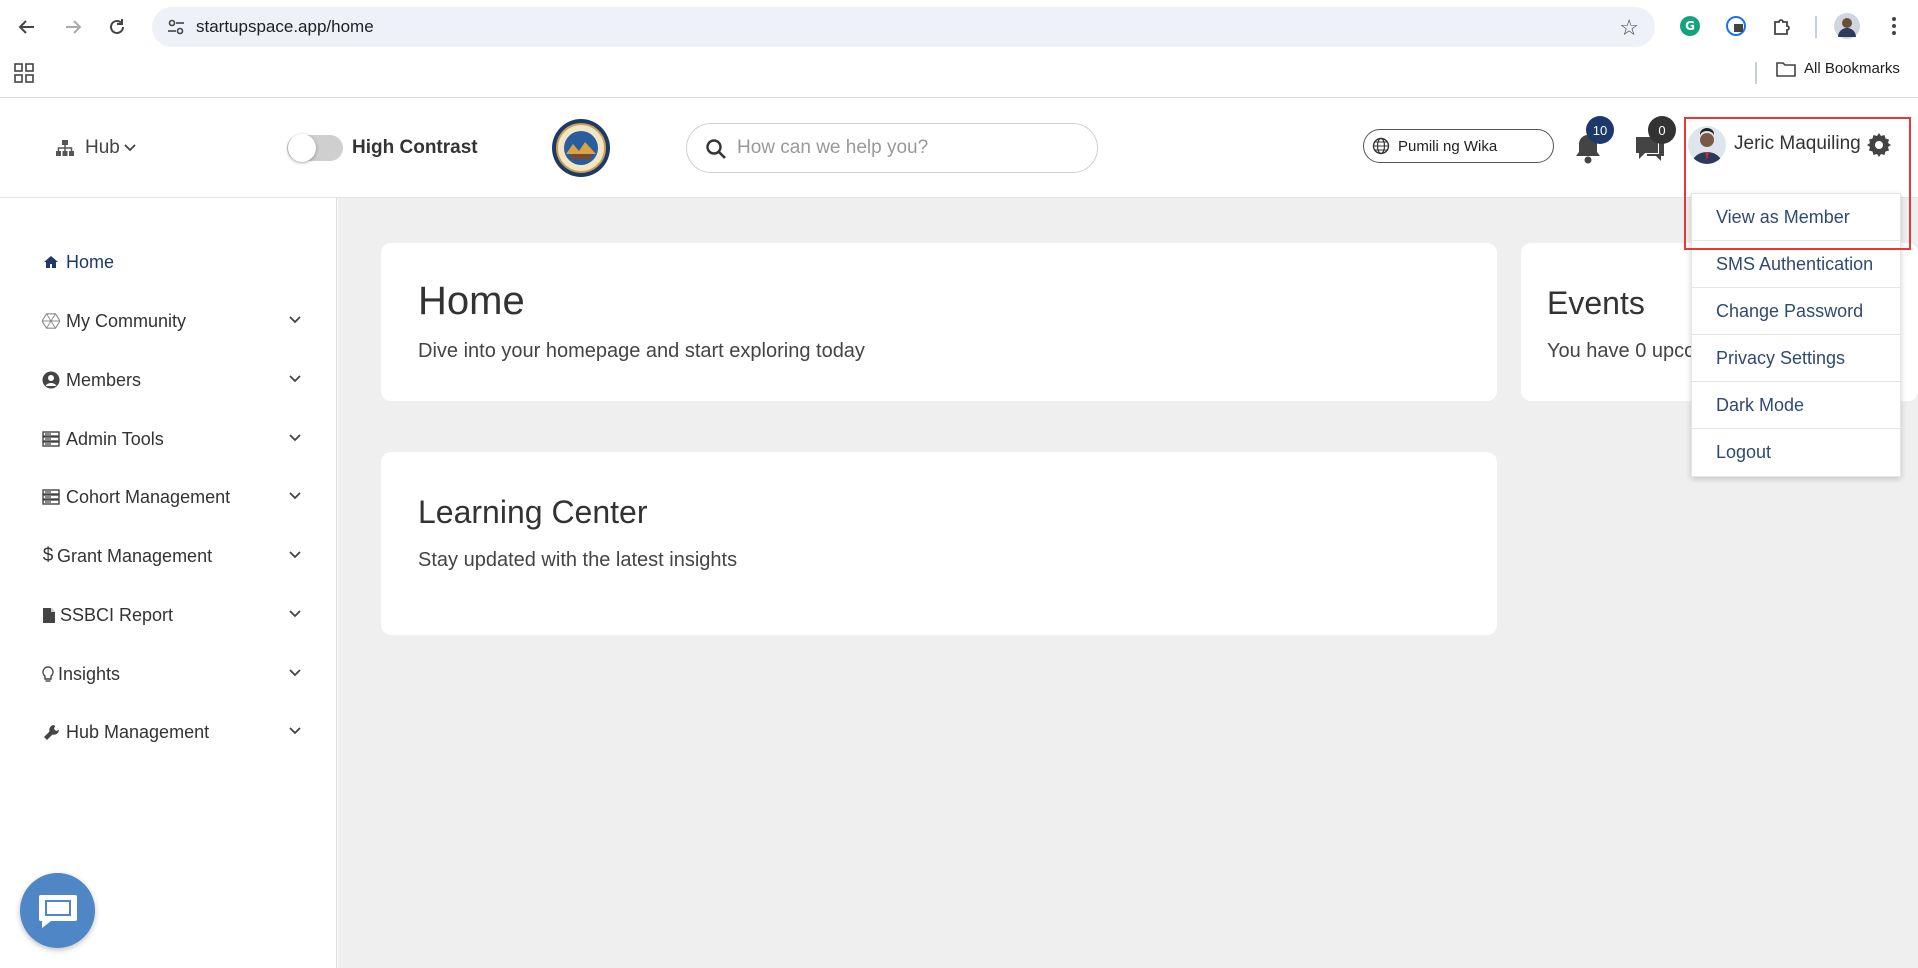 The image size is (1918, 968). Describe the element at coordinates (172, 674) in the screenshot. I see `sidebar-item-insights: Insights` at that location.